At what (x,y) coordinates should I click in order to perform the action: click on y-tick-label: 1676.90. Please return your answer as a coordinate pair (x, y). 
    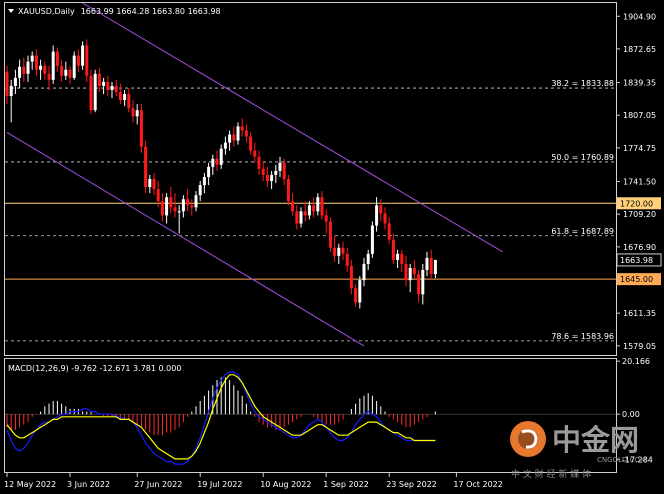
    Looking at the image, I should click on (639, 247).